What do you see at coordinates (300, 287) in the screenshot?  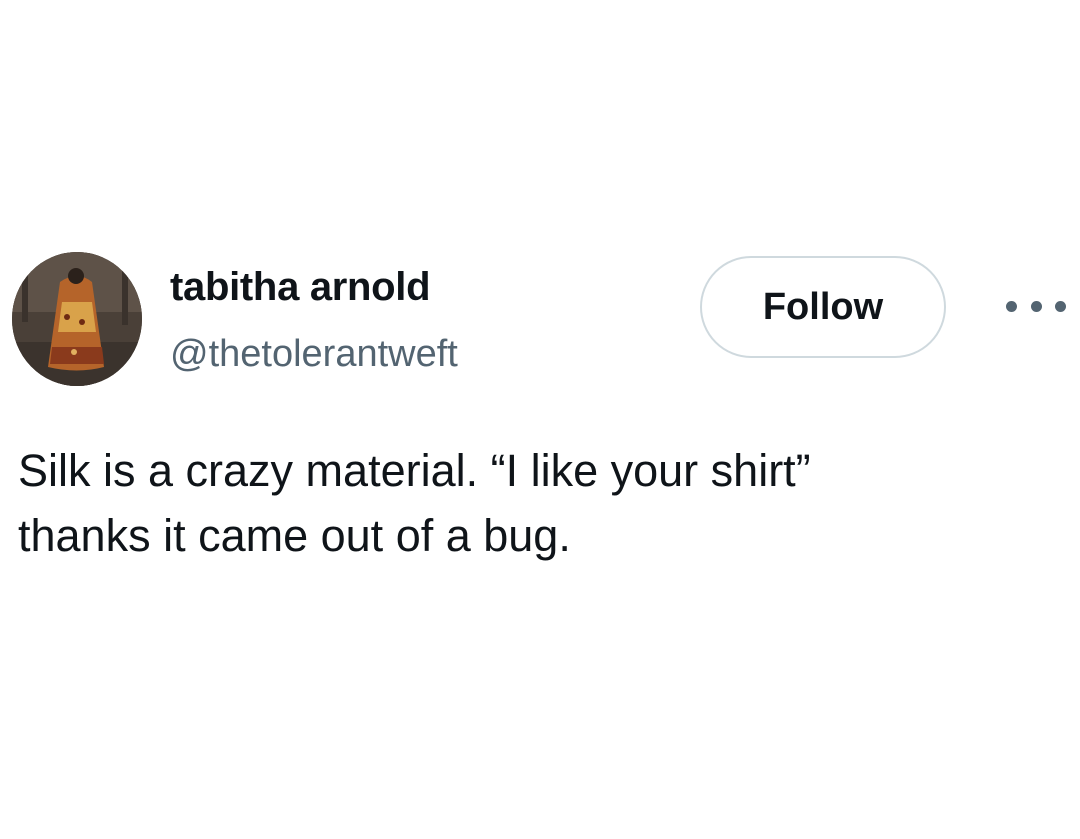 I see `author-display-name: tabitha arnold` at bounding box center [300, 287].